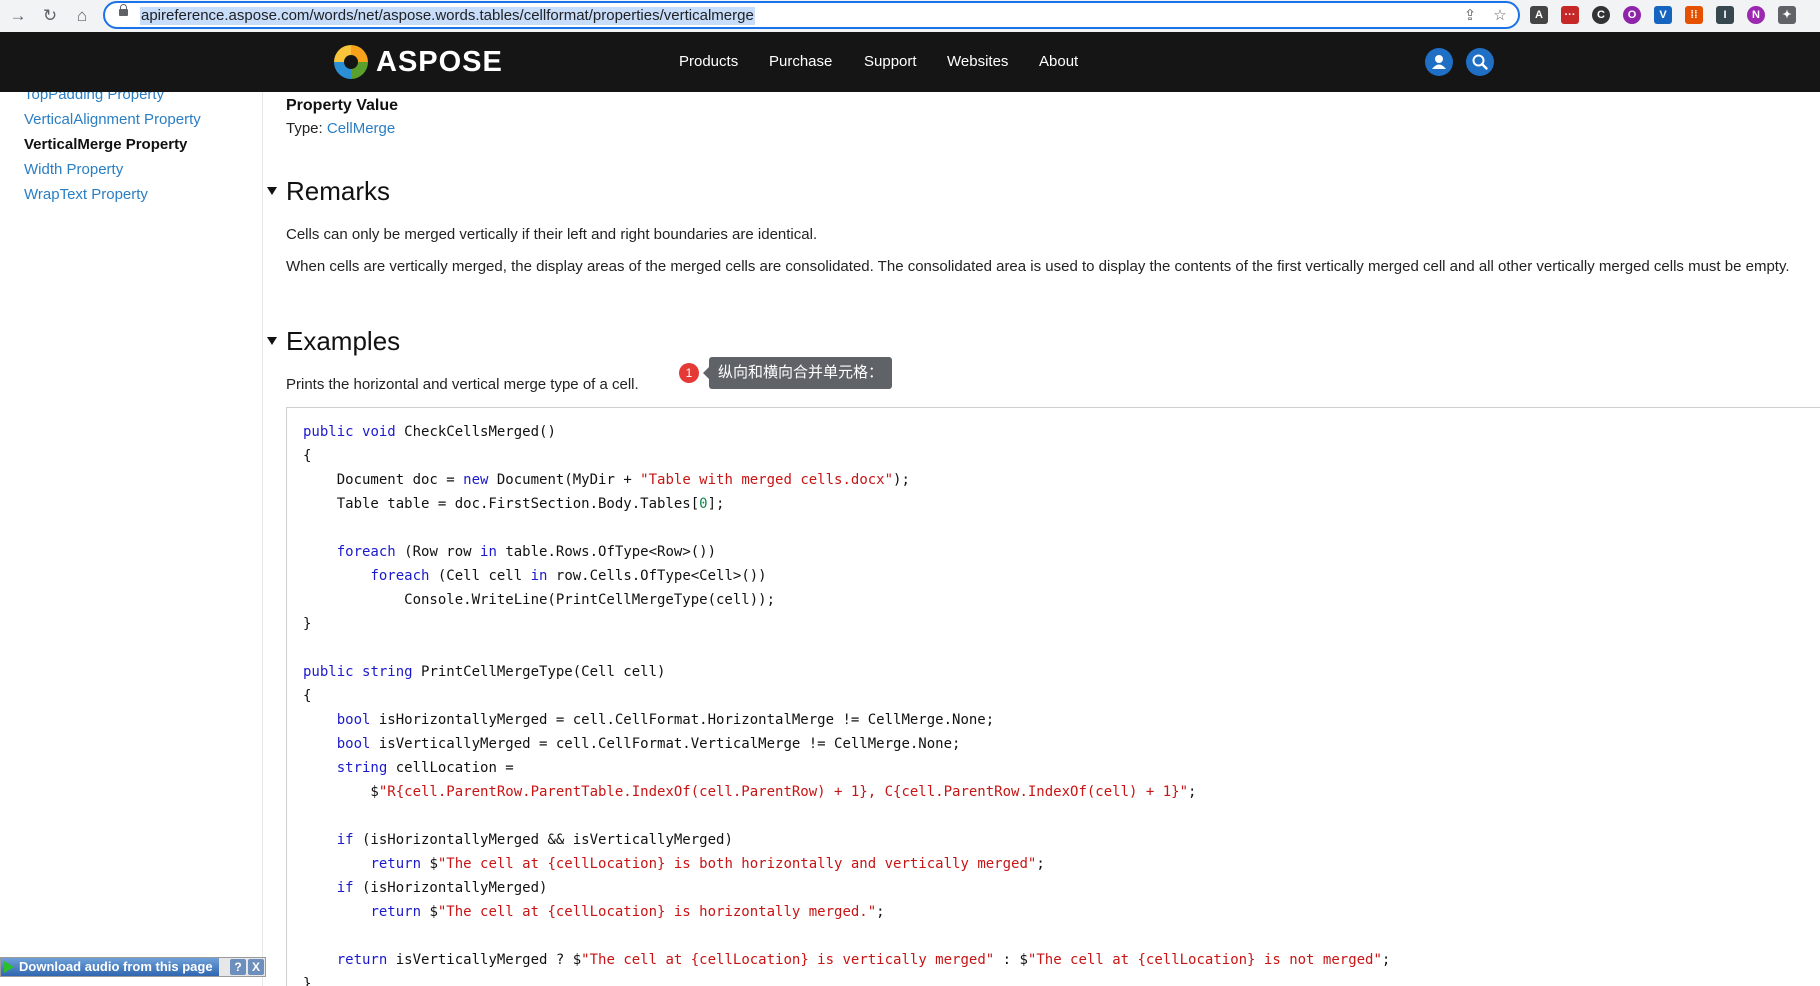 This screenshot has height=986, width=1820. I want to click on examples-heading: Examples, so click(333, 341).